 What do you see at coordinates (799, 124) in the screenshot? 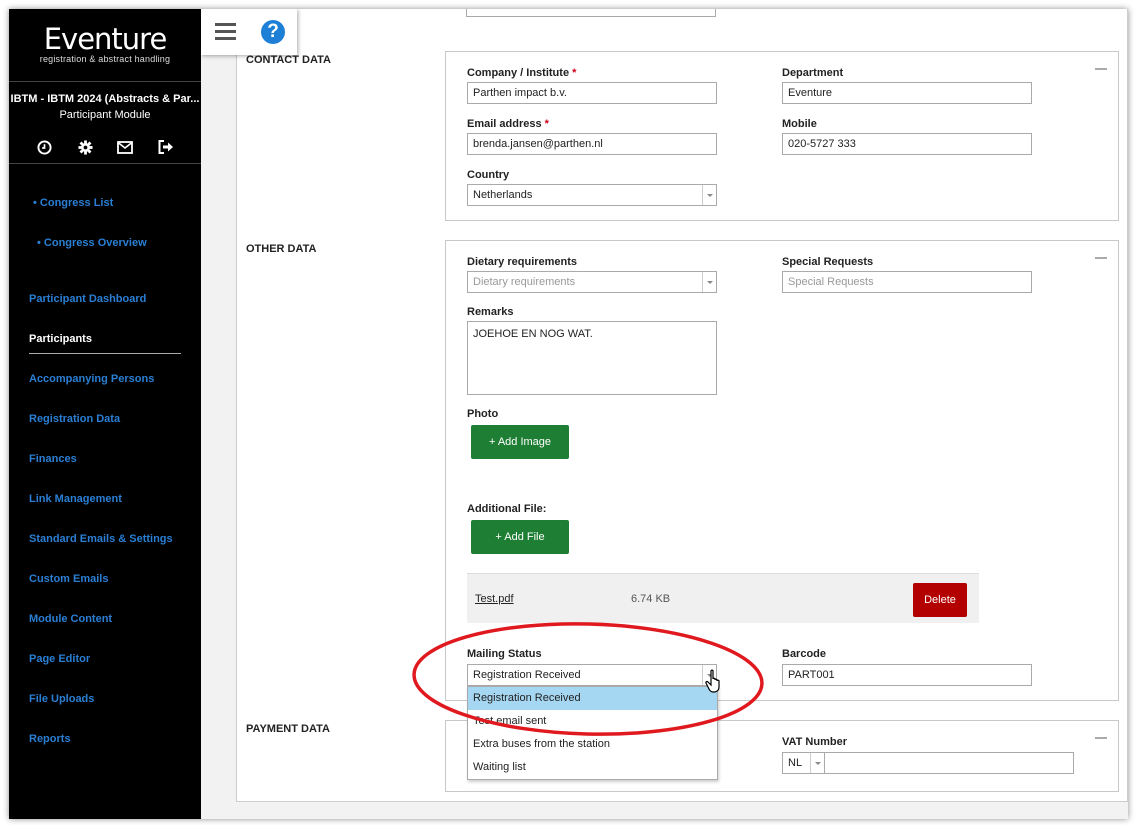
I see `mobile-label: Mobile` at bounding box center [799, 124].